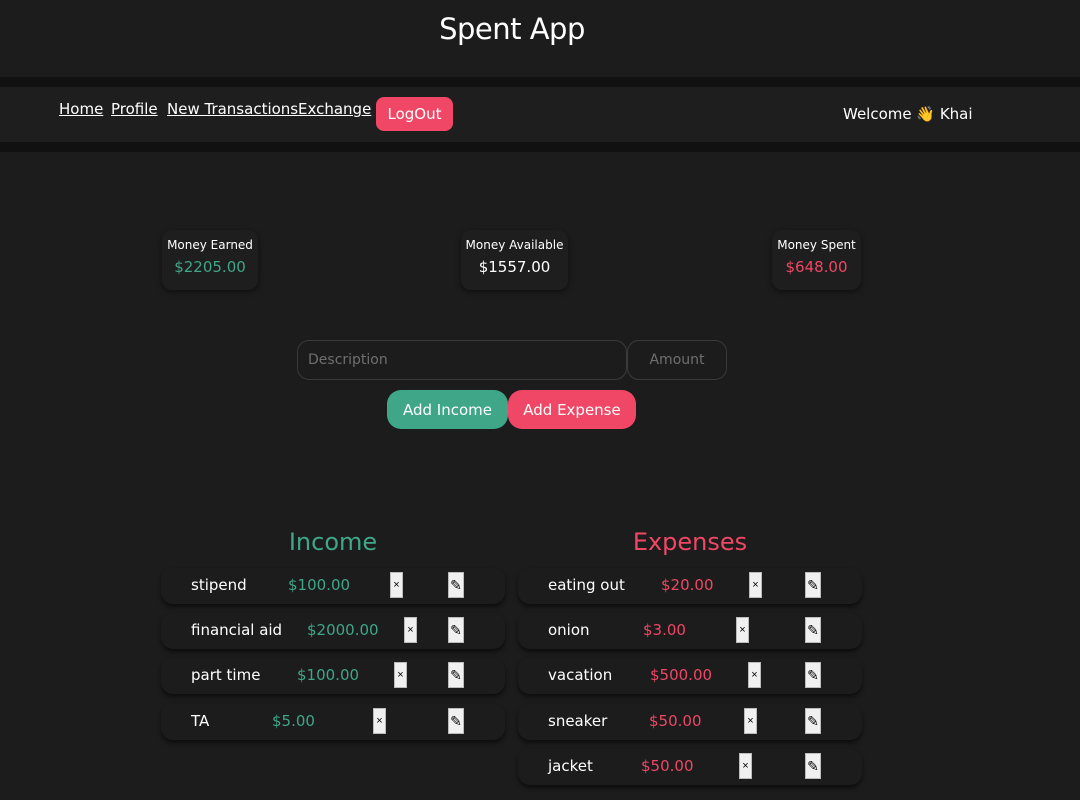  I want to click on money-spent-card: Money Spent $648.00, so click(816, 260).